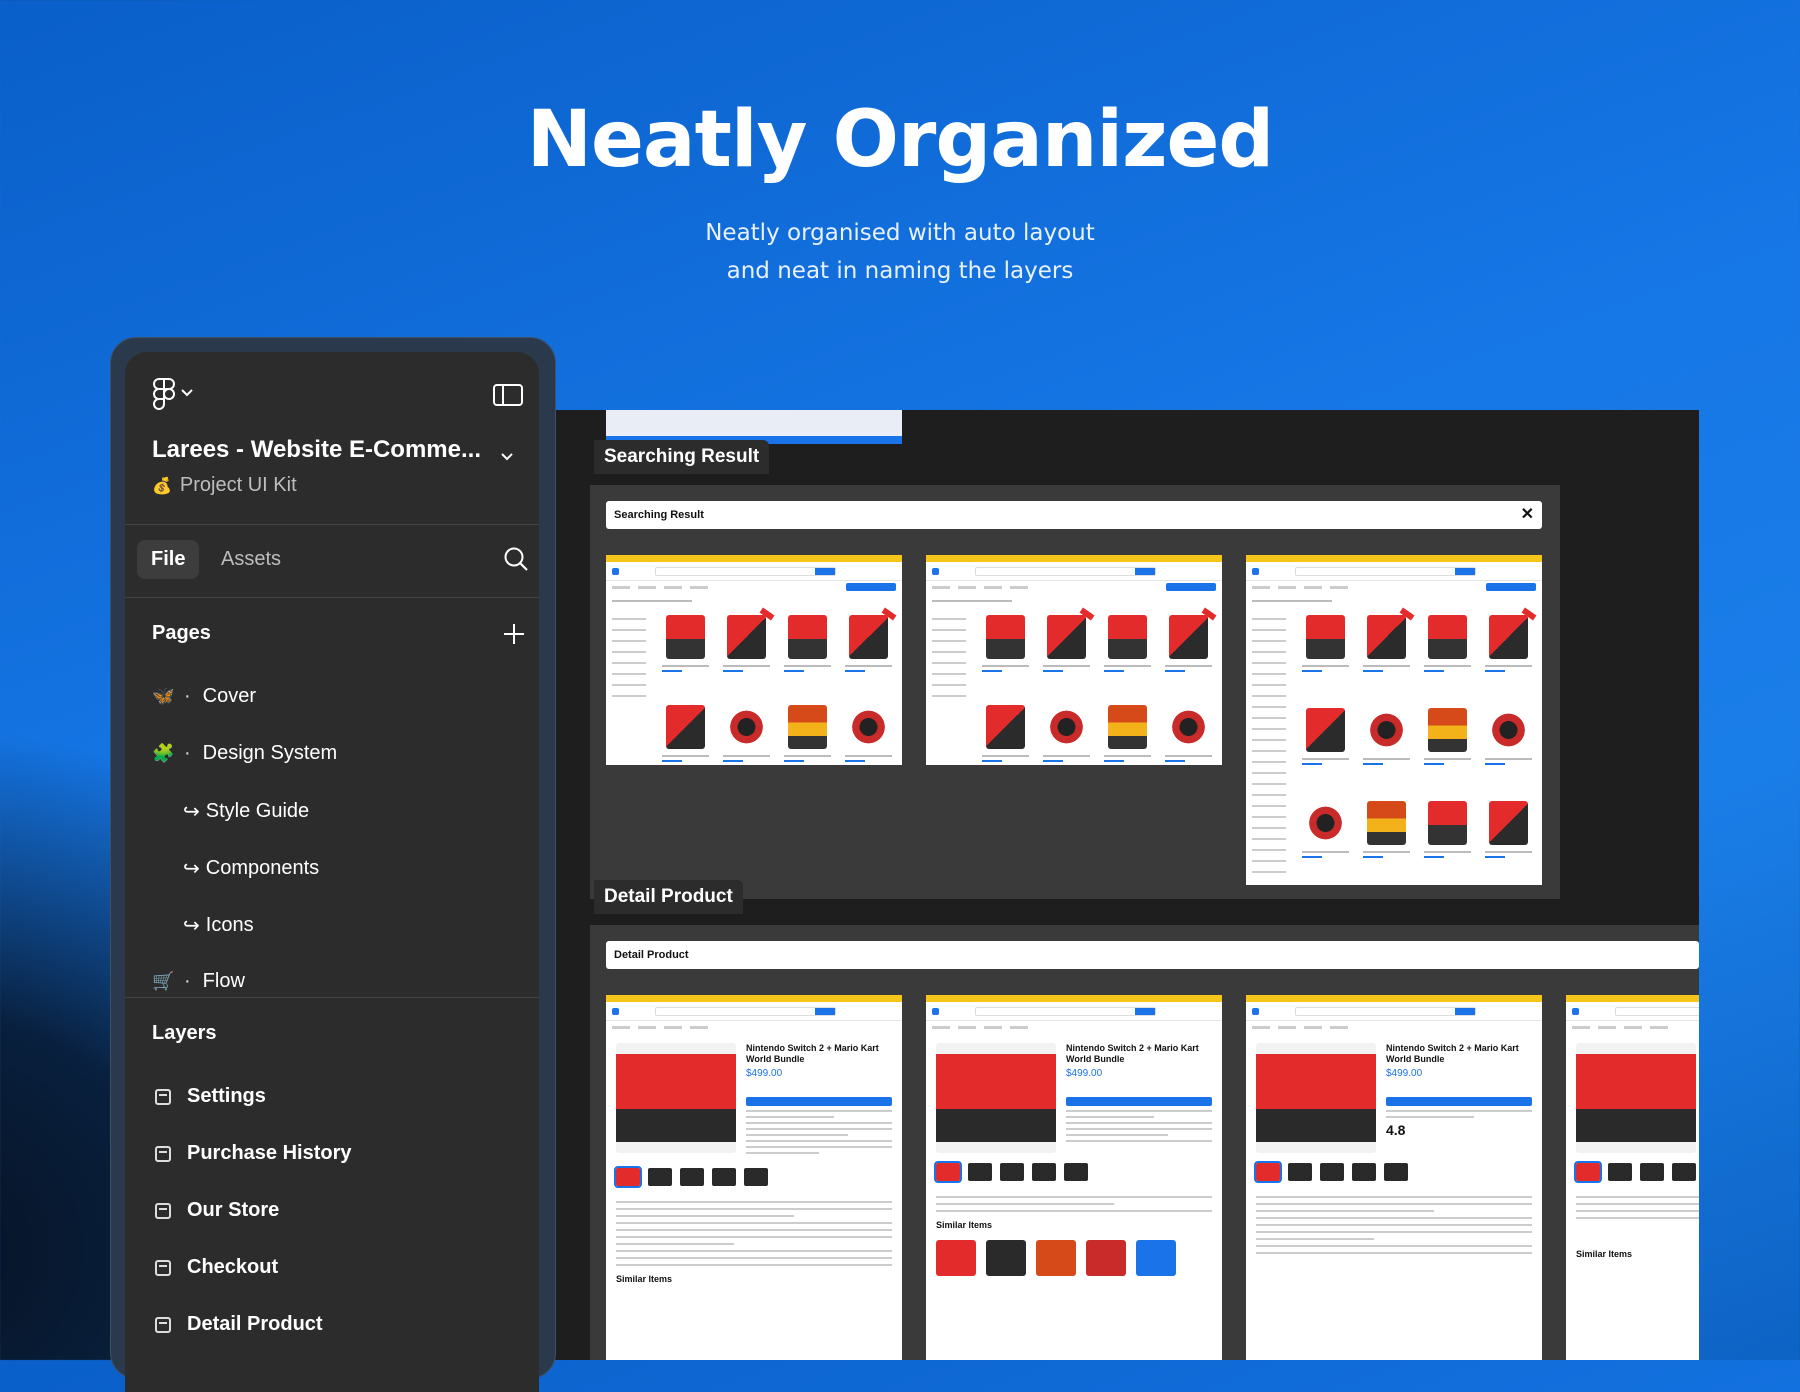  Describe the element at coordinates (1152, 955) in the screenshot. I see `section-header-detail-product: Detail Product` at that location.